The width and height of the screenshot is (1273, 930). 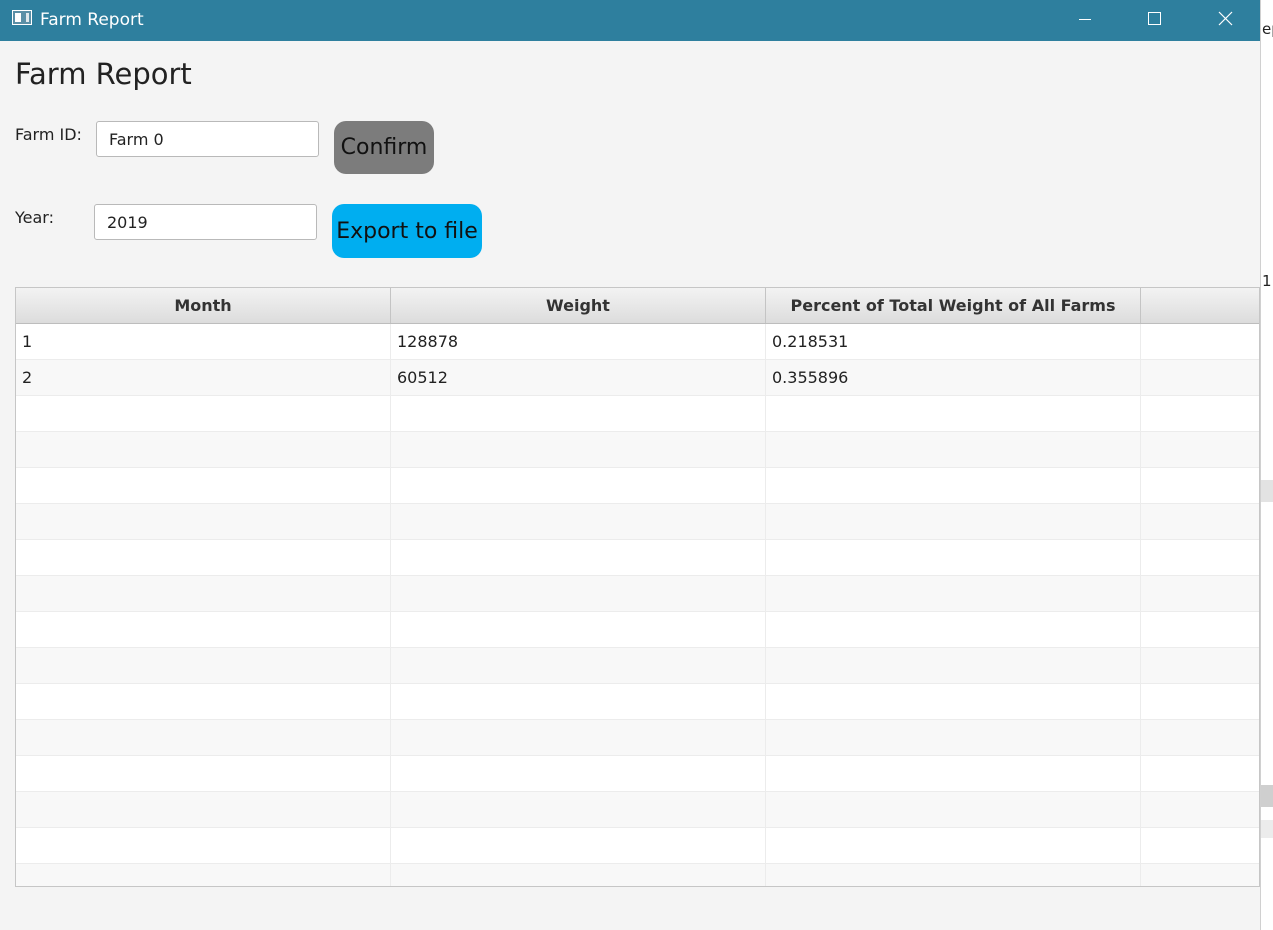 I want to click on year-label: Year:, so click(x=34, y=217).